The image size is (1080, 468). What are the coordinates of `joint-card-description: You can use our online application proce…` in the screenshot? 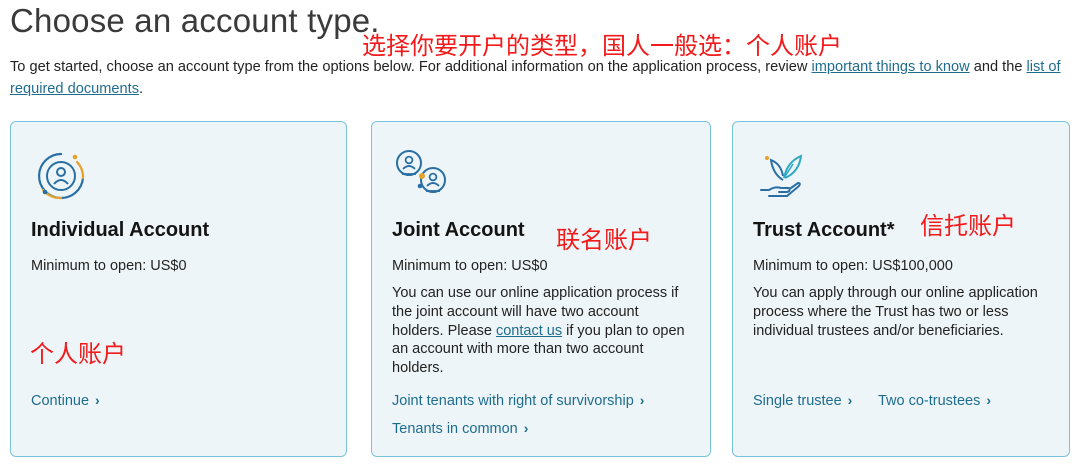 It's located at (542, 331).